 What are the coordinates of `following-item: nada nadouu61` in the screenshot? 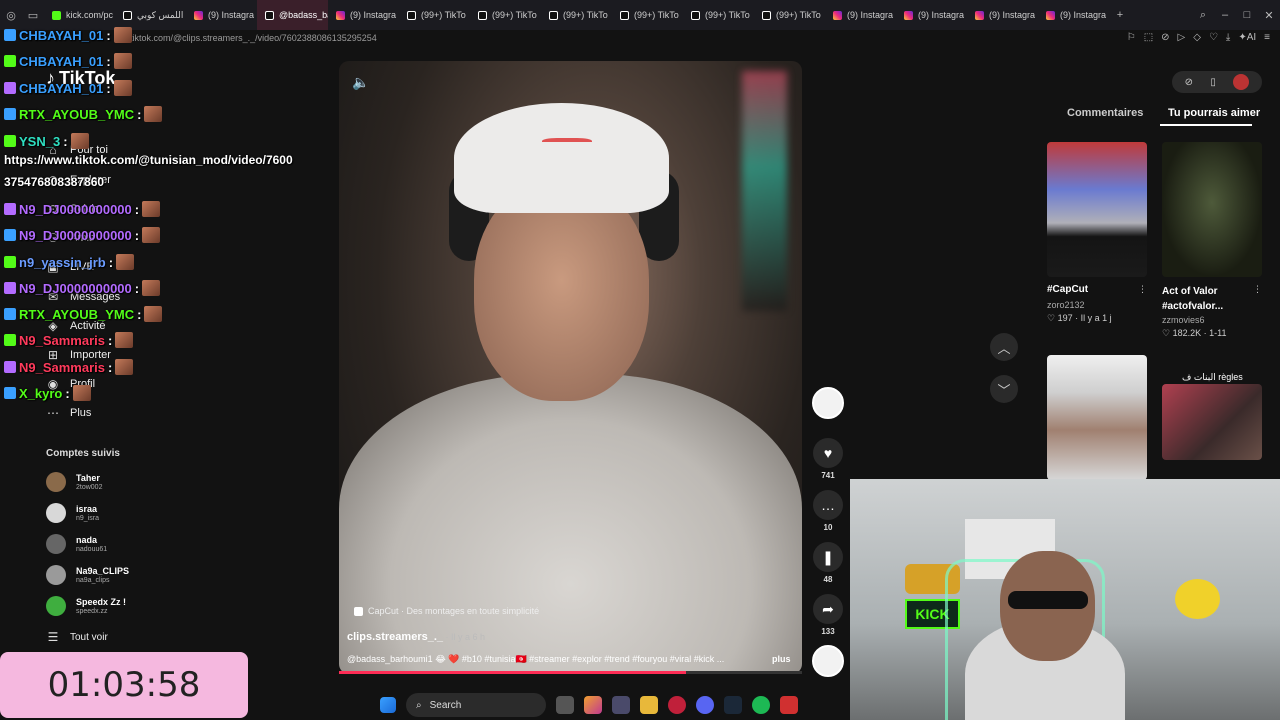 It's located at (76, 544).